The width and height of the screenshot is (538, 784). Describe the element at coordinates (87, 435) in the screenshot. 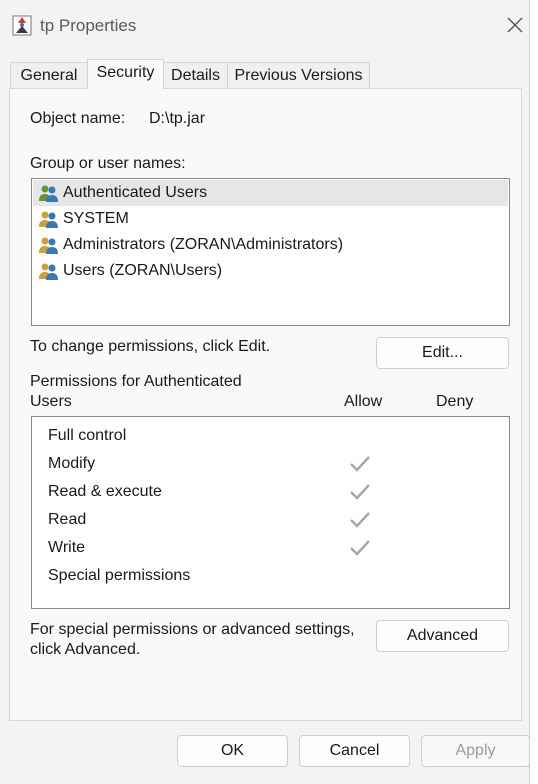

I see `permission-name: Full control` at that location.